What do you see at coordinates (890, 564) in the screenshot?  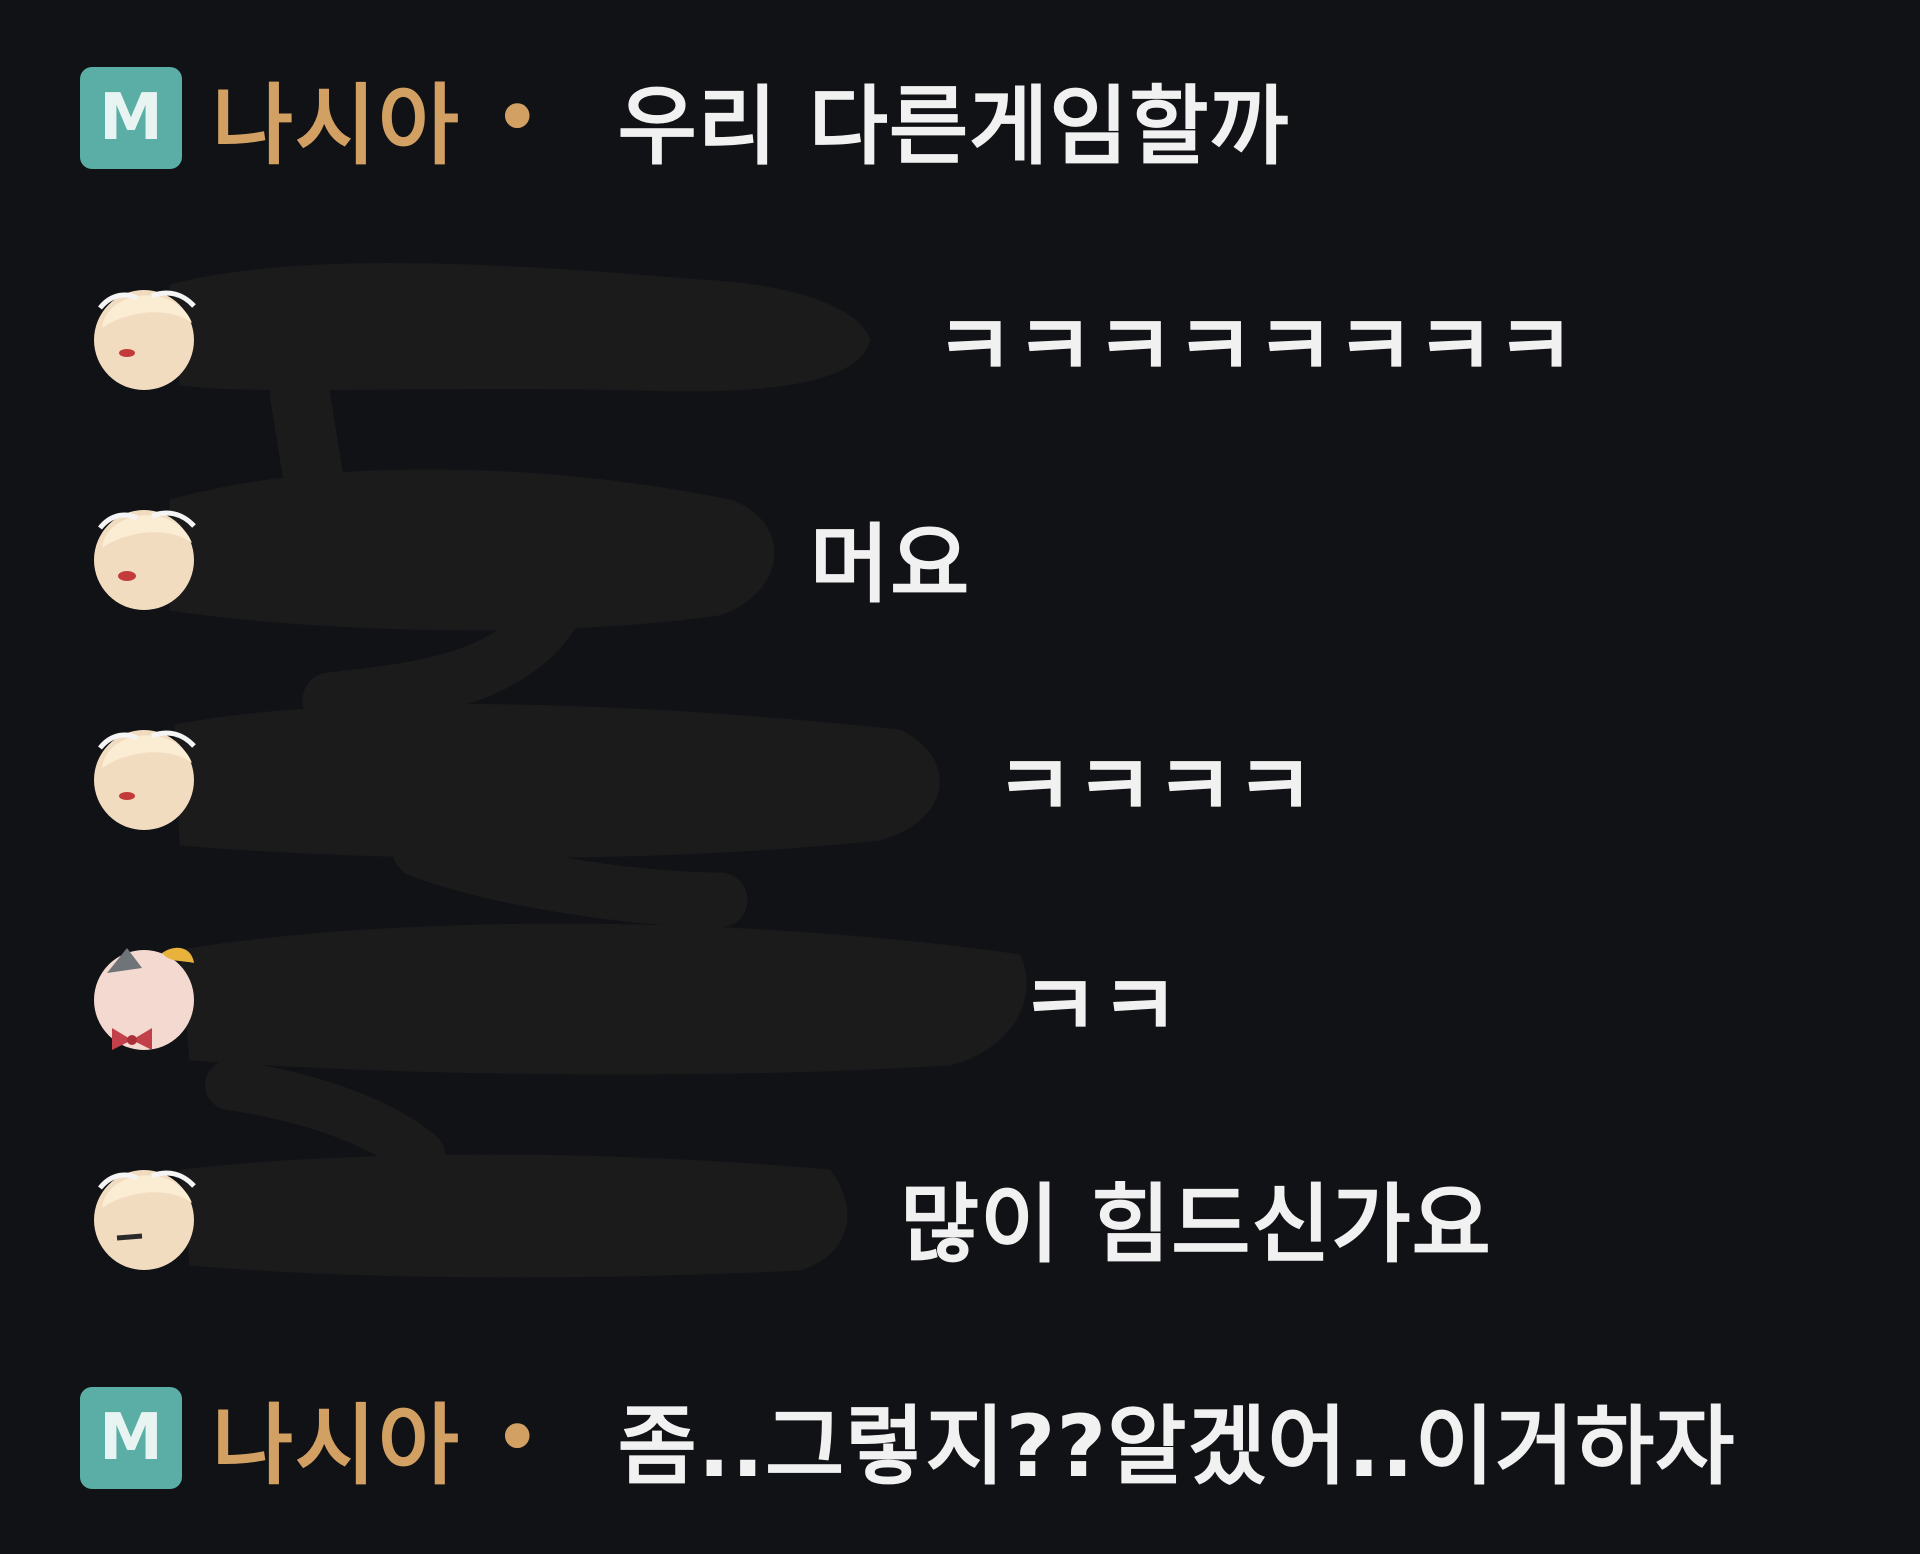 I see `message-text: 머요` at bounding box center [890, 564].